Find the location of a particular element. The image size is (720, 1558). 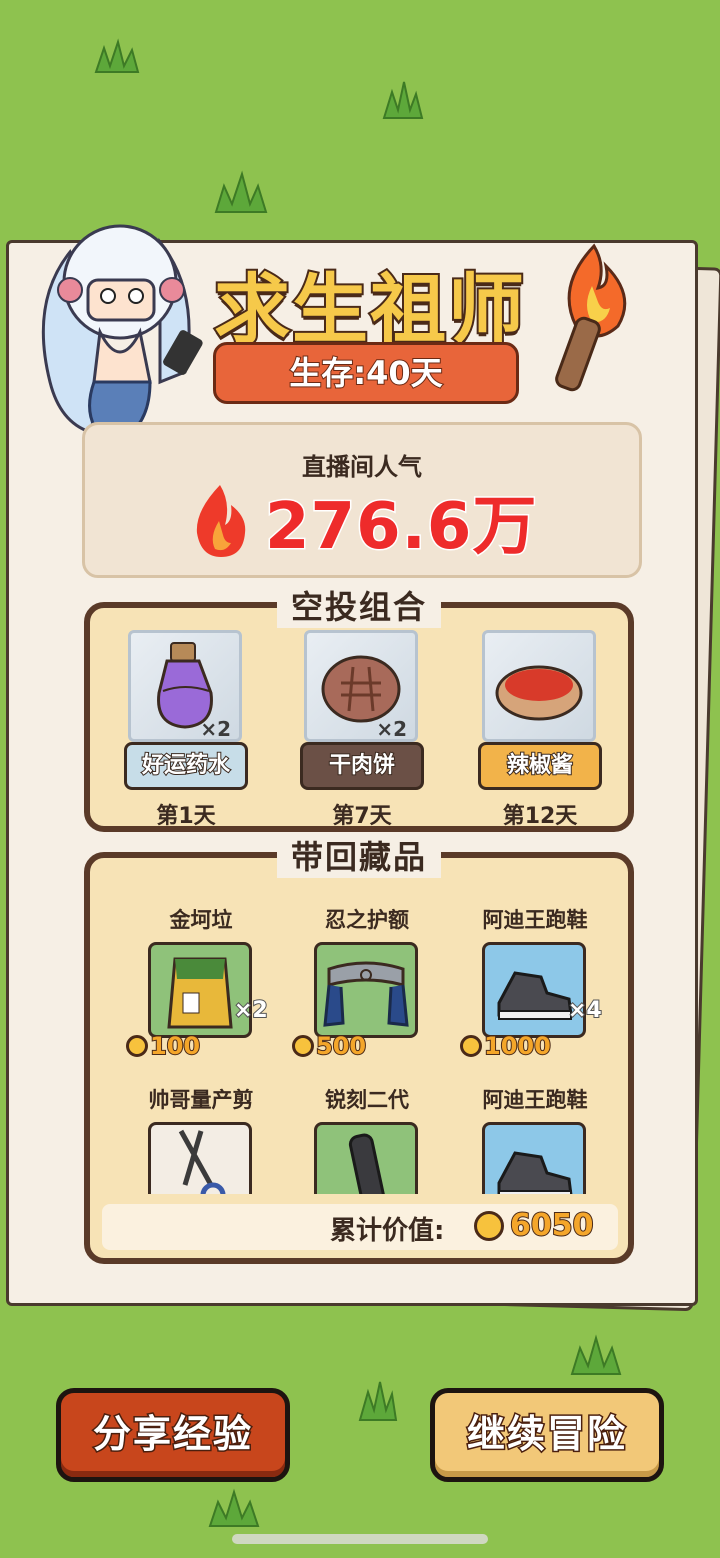

loot-quantity: ×2 is located at coordinates (251, 1010).